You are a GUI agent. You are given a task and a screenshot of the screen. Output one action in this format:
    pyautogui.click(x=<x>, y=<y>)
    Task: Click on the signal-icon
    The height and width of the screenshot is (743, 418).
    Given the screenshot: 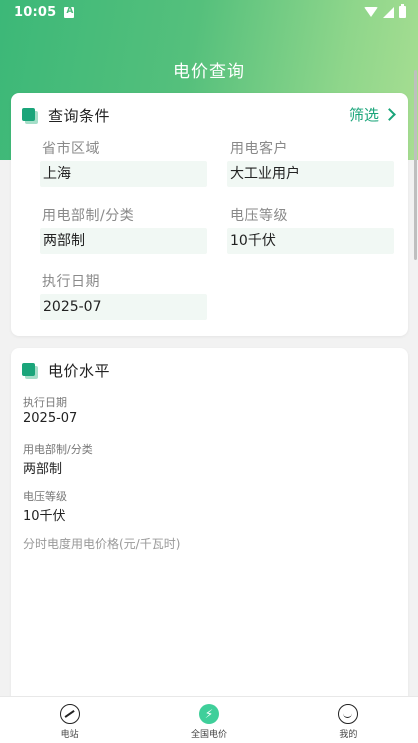 What is the action you would take?
    pyautogui.click(x=388, y=12)
    